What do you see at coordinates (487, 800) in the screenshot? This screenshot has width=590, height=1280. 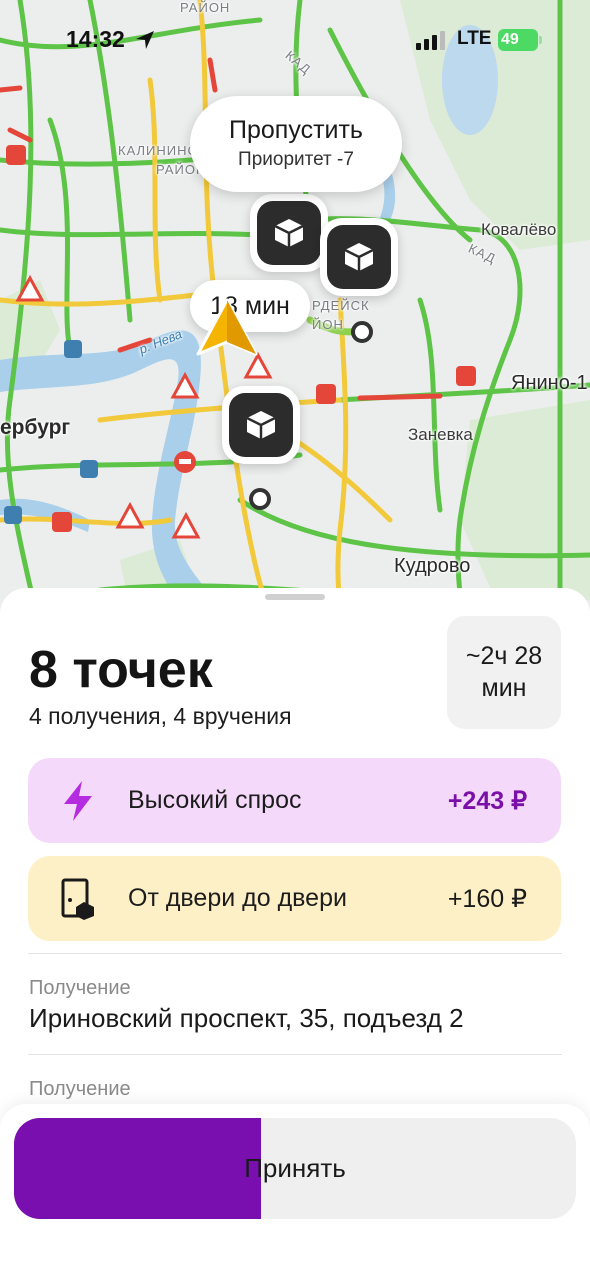 I see `bonus-amount: +243 ₽` at bounding box center [487, 800].